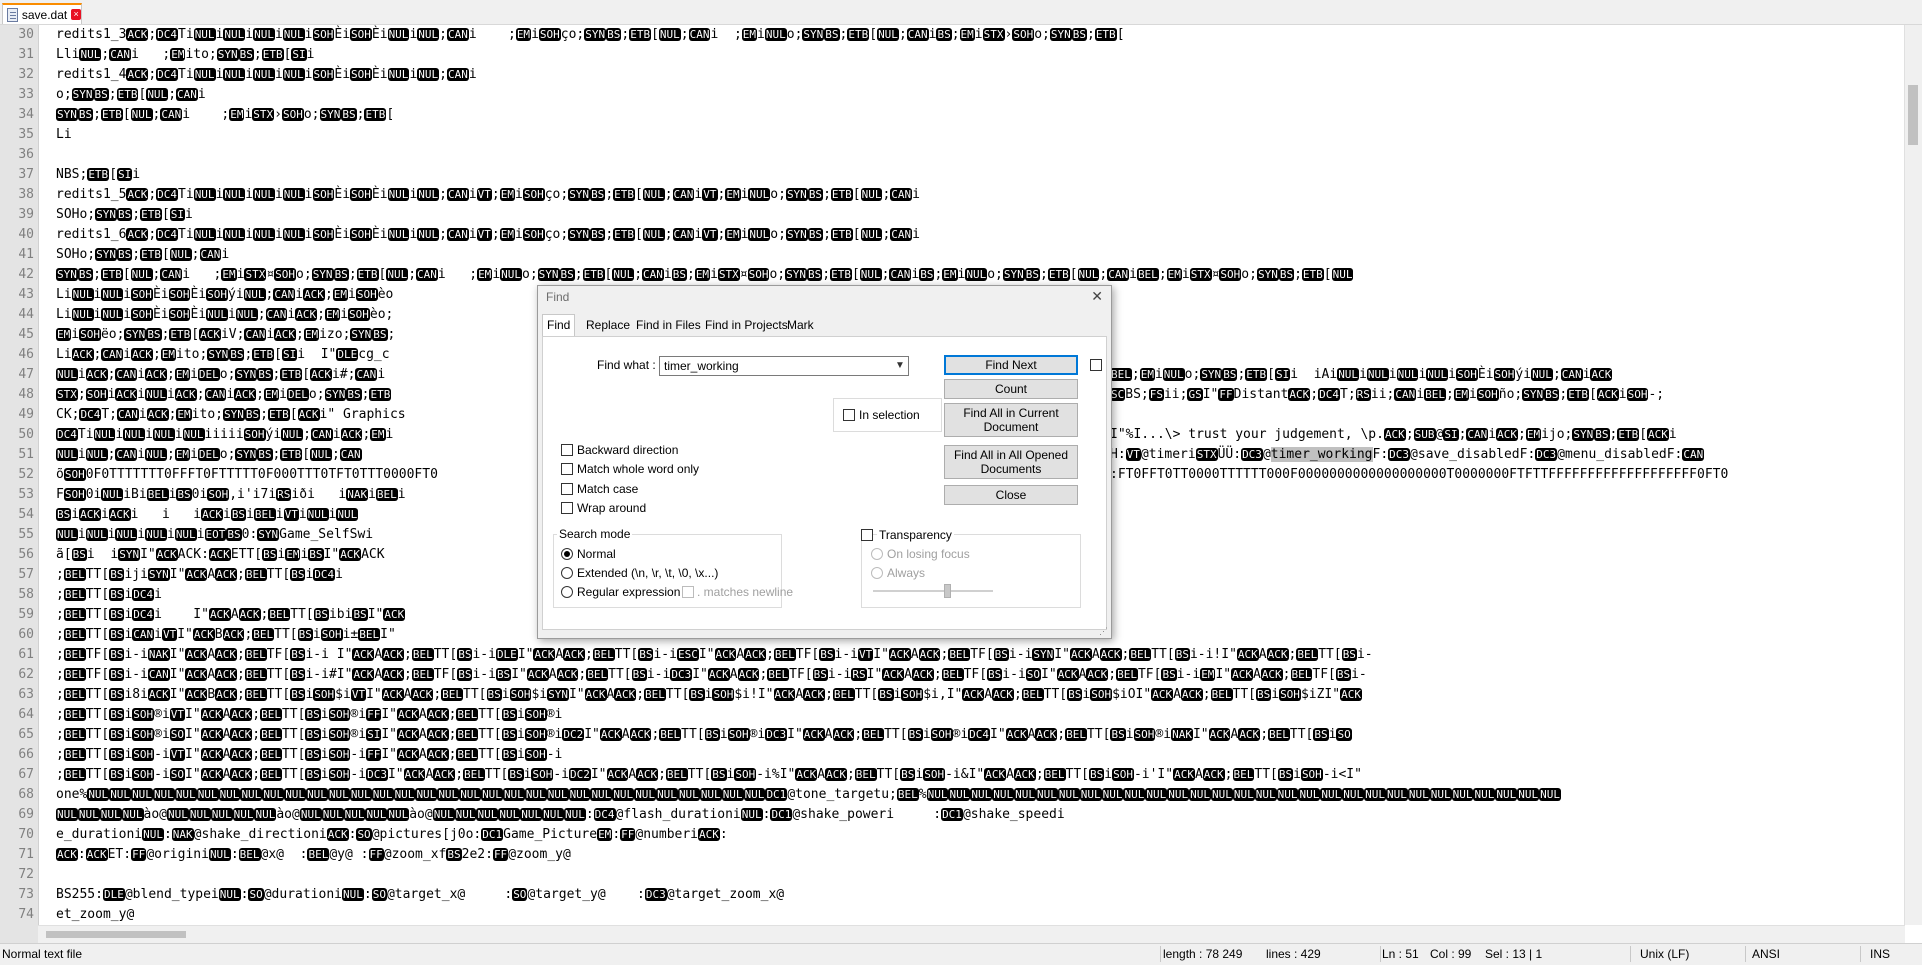 The height and width of the screenshot is (965, 1922). Describe the element at coordinates (800, 325) in the screenshot. I see `tab-mark: Mark` at that location.